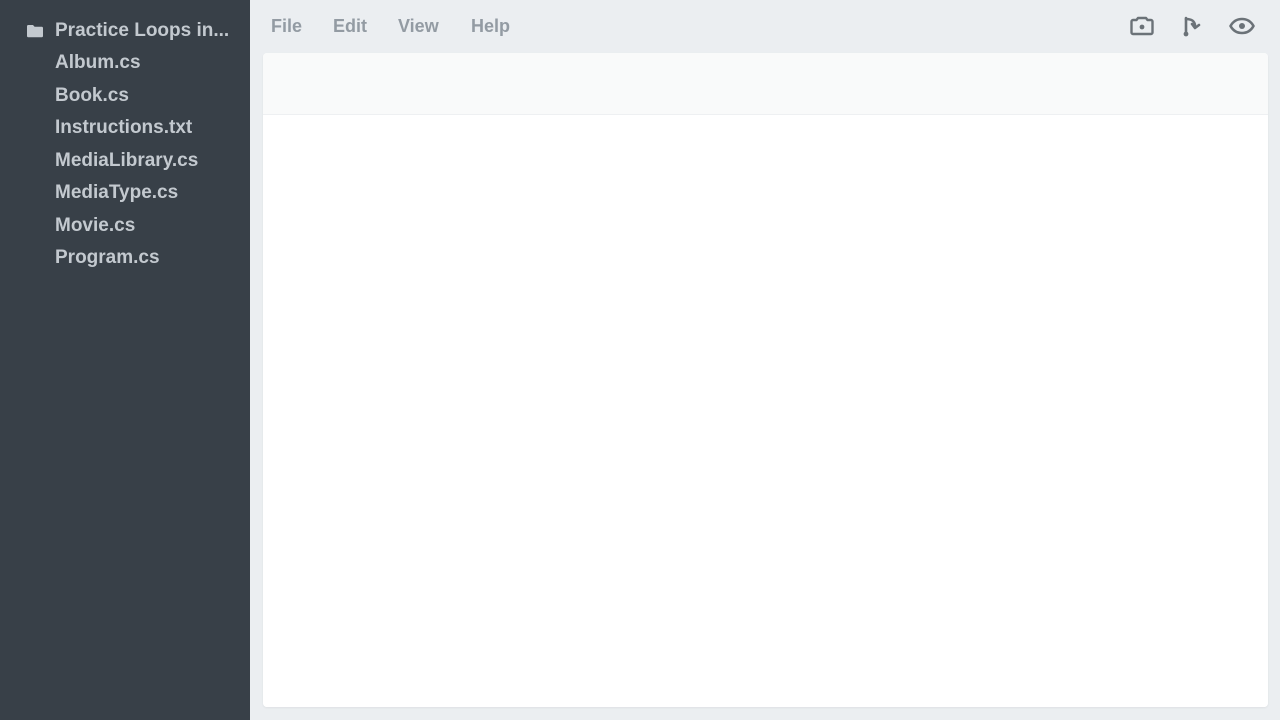 This screenshot has height=720, width=1280. I want to click on snapshot-button, so click(1142, 26).